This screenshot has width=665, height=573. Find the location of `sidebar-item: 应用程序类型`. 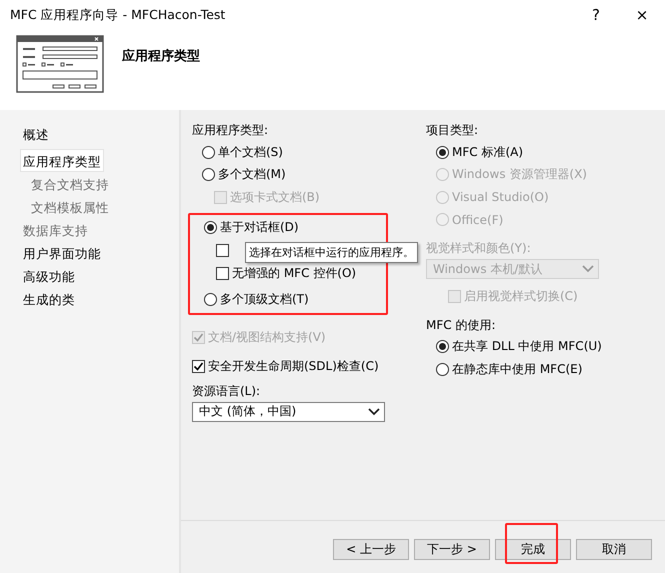

sidebar-item: 应用程序类型 is located at coordinates (62, 160).